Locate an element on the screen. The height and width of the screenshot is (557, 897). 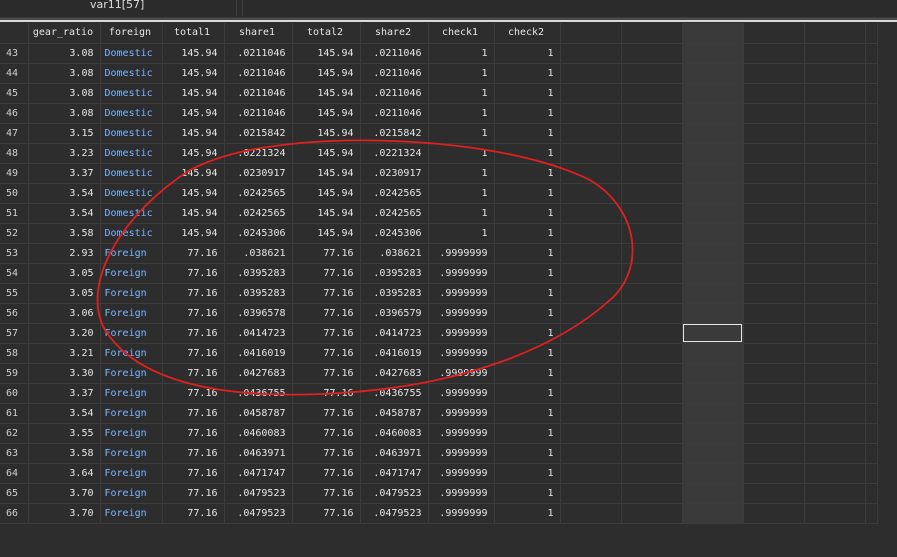
cell-share2: .0471747 is located at coordinates (394, 473).